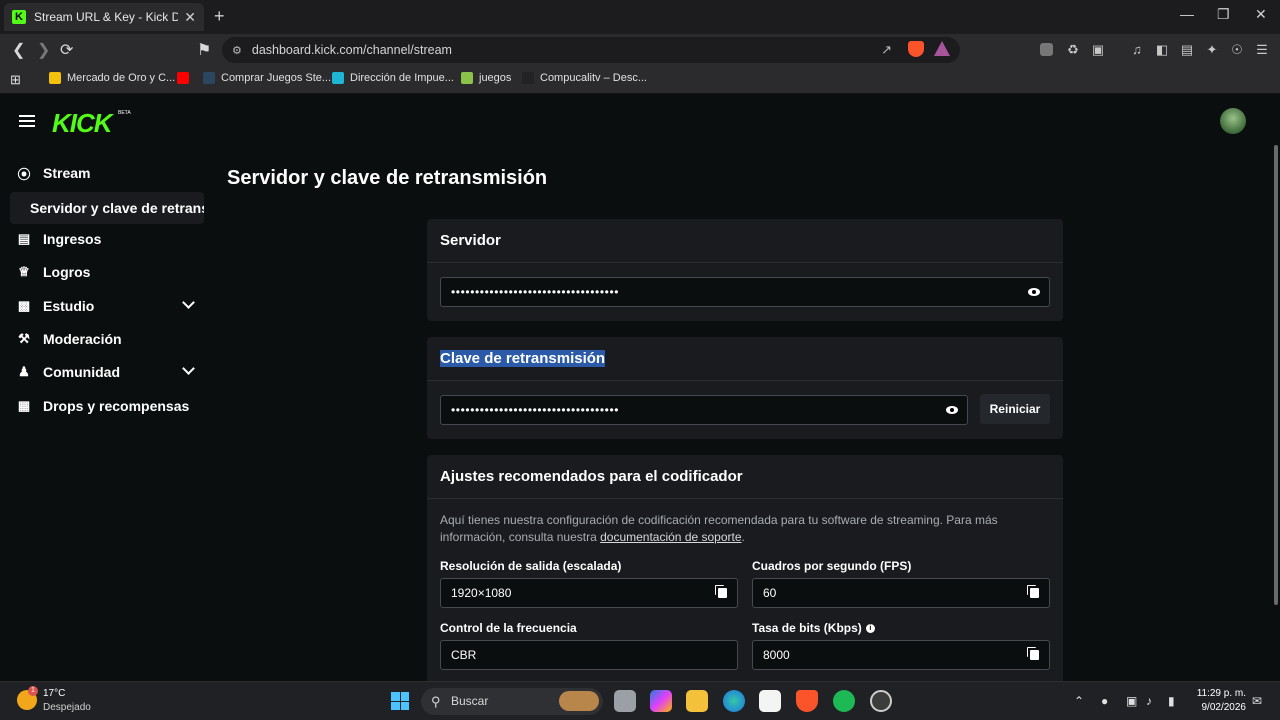 Image resolution: width=1280 pixels, height=720 pixels. What do you see at coordinates (1261, 14) in the screenshot?
I see `close-window-icon: ✕` at bounding box center [1261, 14].